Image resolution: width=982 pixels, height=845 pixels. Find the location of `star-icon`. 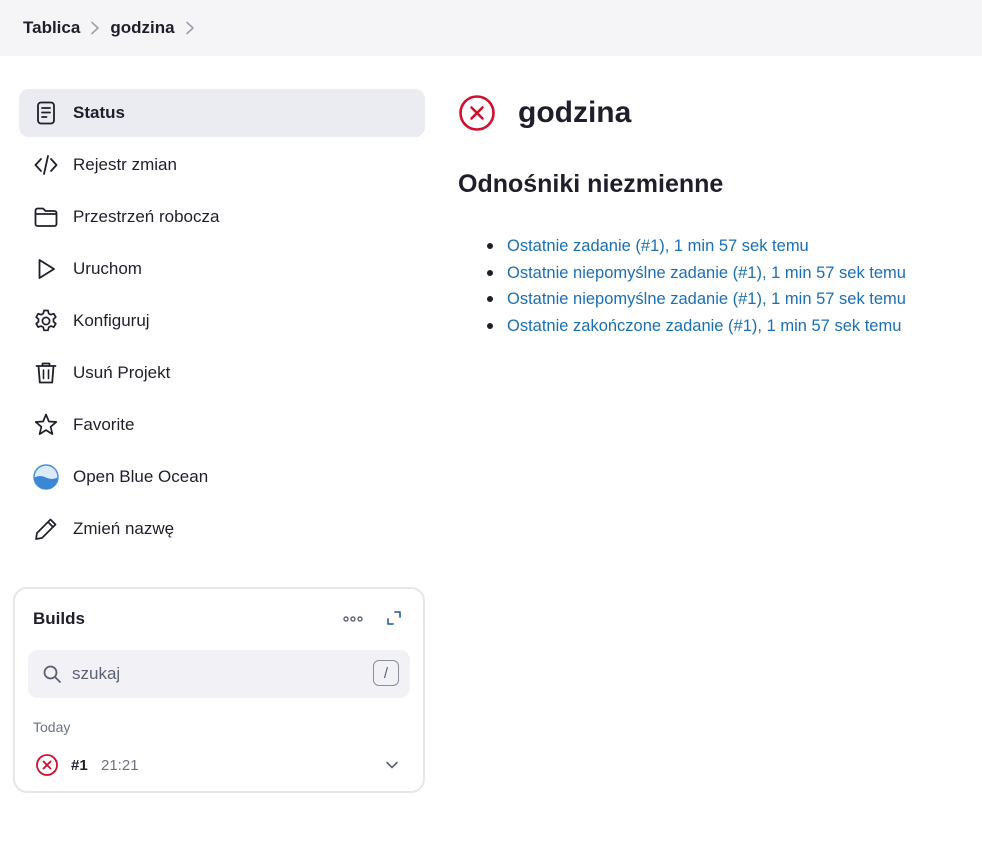

star-icon is located at coordinates (46, 425).